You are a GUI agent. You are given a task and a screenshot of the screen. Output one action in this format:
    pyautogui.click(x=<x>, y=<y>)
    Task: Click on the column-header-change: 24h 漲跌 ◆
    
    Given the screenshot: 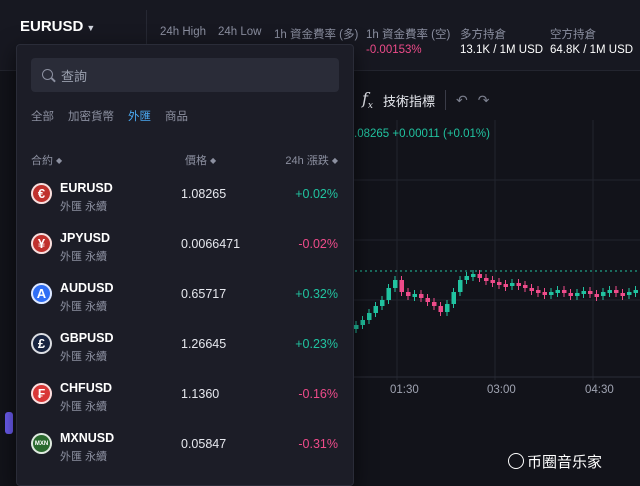 What is the action you would take?
    pyautogui.click(x=311, y=160)
    